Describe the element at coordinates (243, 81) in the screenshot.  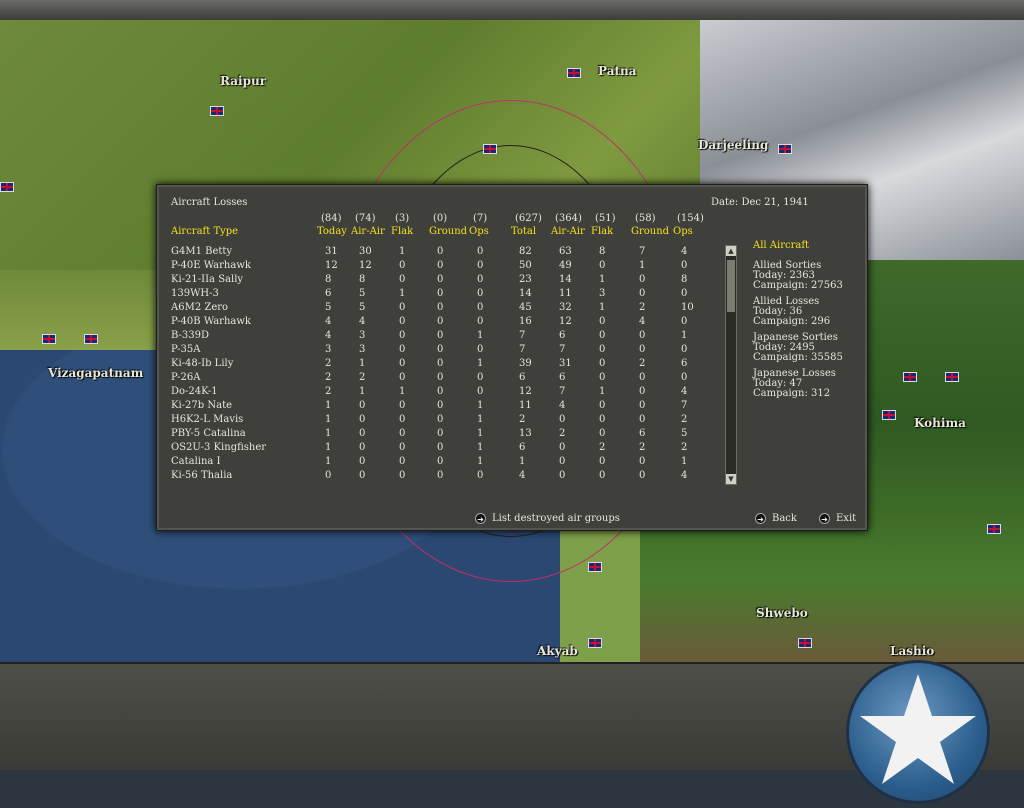
I see `city-raipur: Raipur` at that location.